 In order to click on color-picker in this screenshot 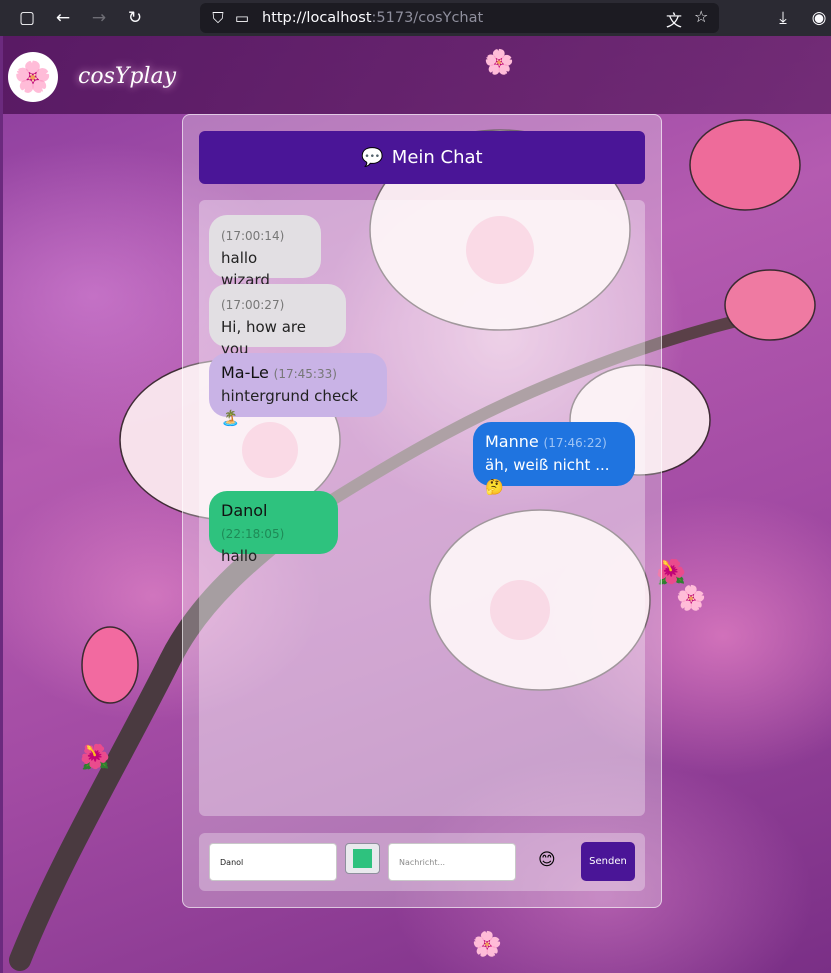, I will do `click(362, 858)`.